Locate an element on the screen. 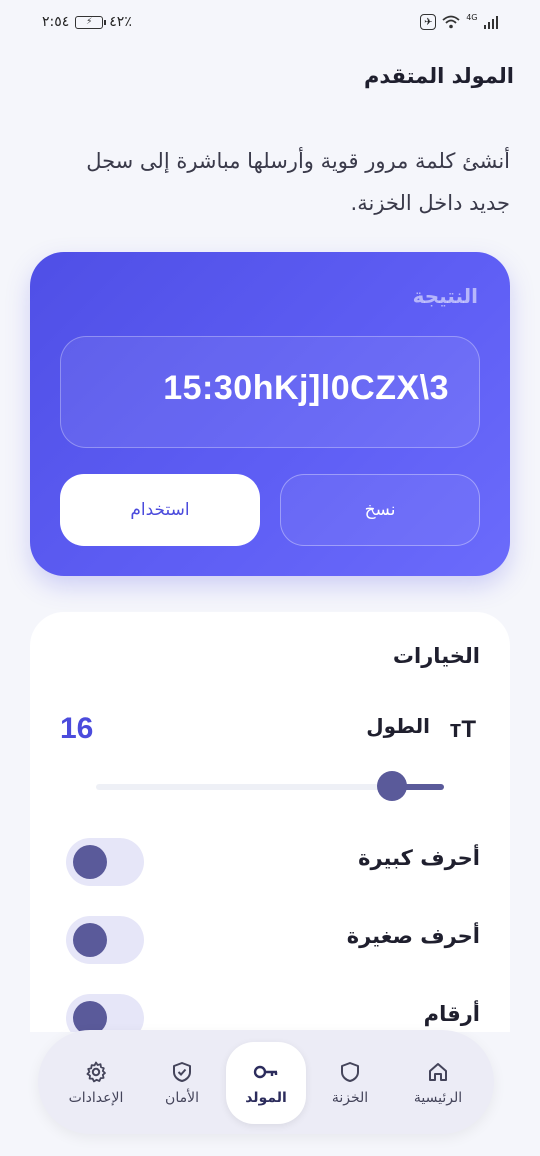 Image resolution: width=540 pixels, height=1156 pixels. nav-label-settings: الإعدادات is located at coordinates (96, 1098).